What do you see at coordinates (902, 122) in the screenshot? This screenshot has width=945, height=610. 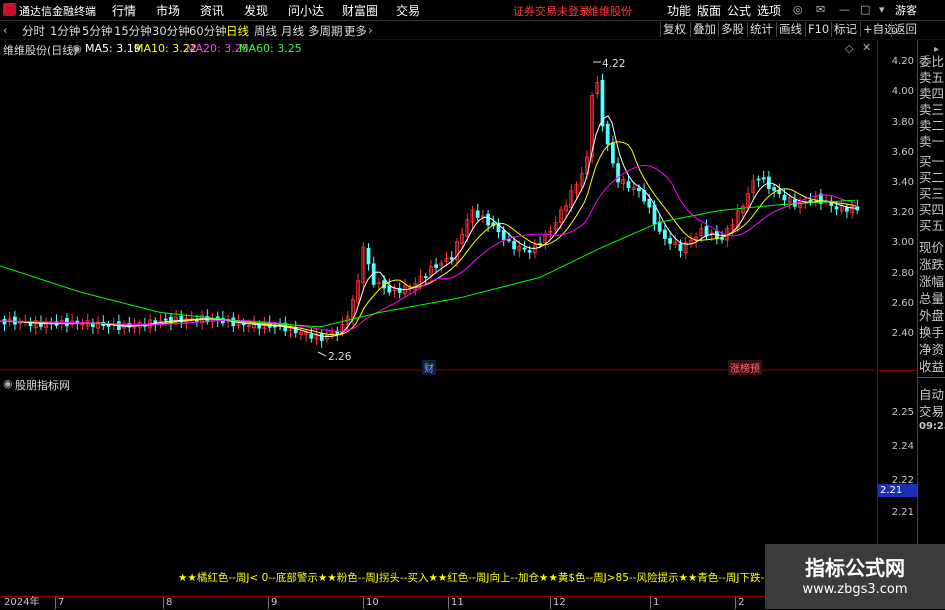 I see `y-tick: 3.80` at bounding box center [902, 122].